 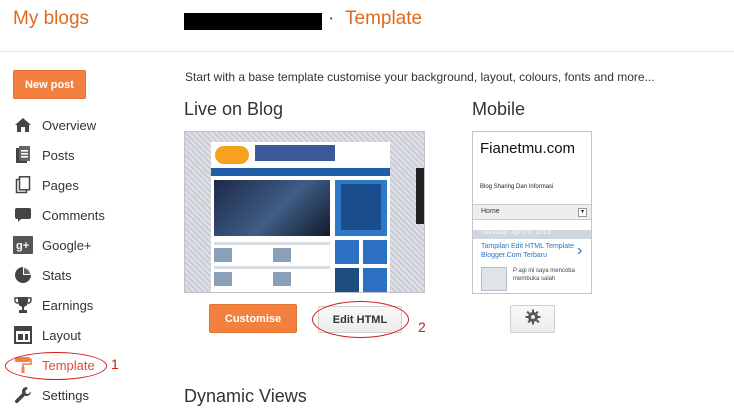 I want to click on chevron-right-icon: ›, so click(x=580, y=250).